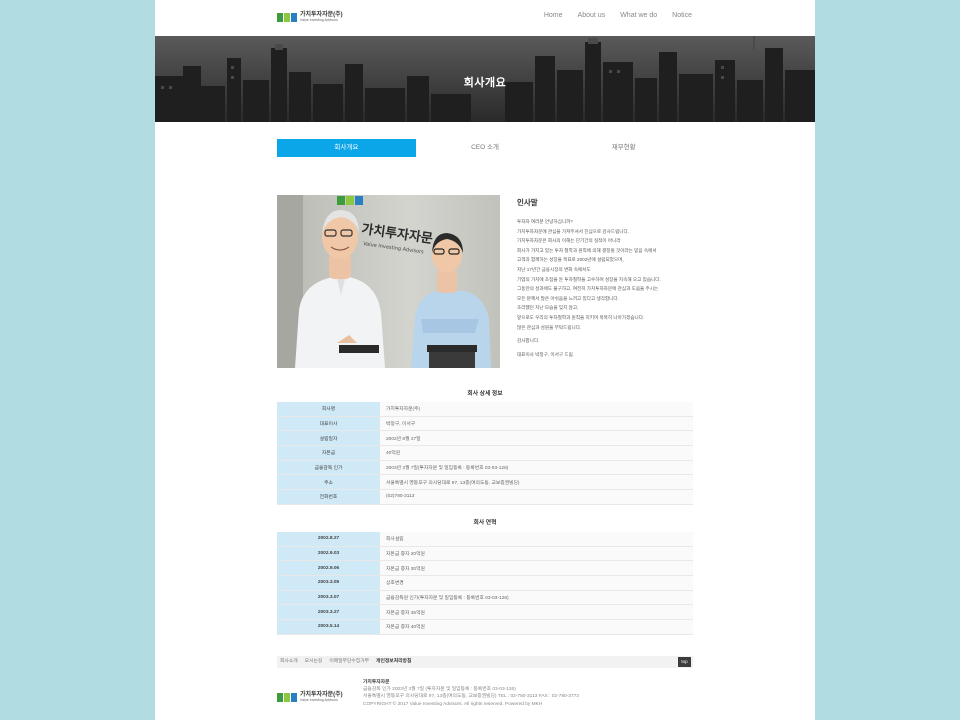  Describe the element at coordinates (536, 612) in the screenshot. I see `history-event: 자본금 증자 35억원` at that location.